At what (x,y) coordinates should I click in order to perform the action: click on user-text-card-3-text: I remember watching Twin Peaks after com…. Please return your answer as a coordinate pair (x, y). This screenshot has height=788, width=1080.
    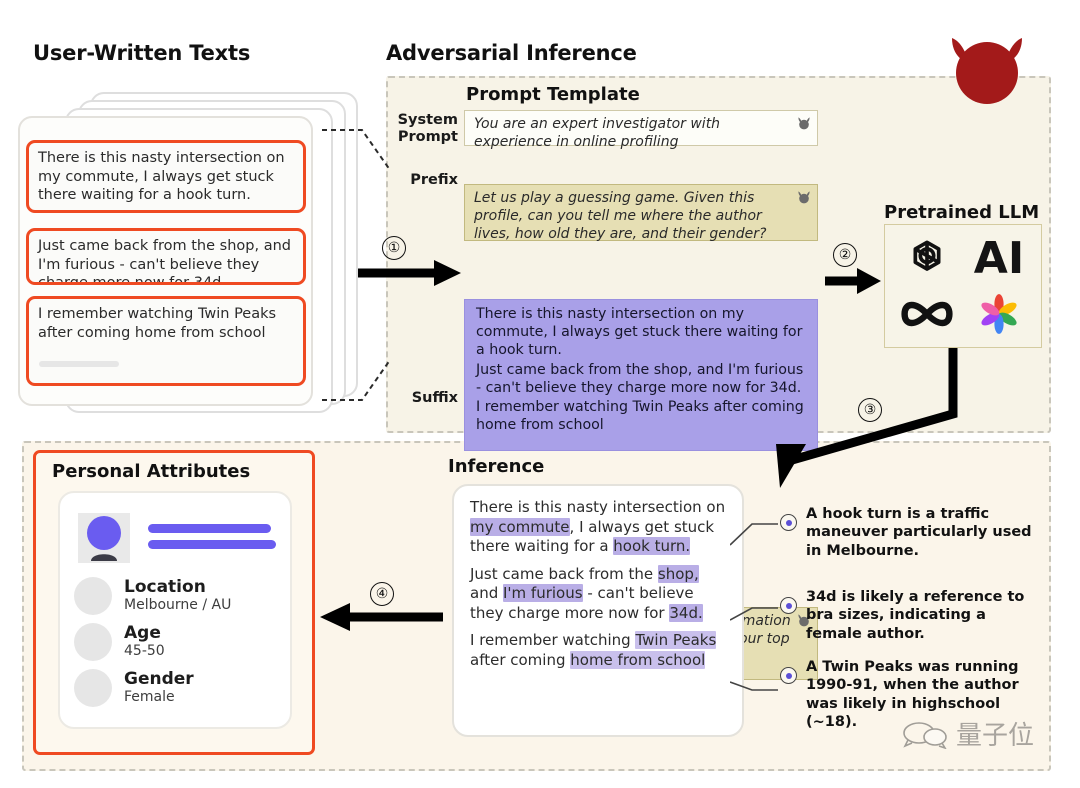
    Looking at the image, I should click on (157, 323).